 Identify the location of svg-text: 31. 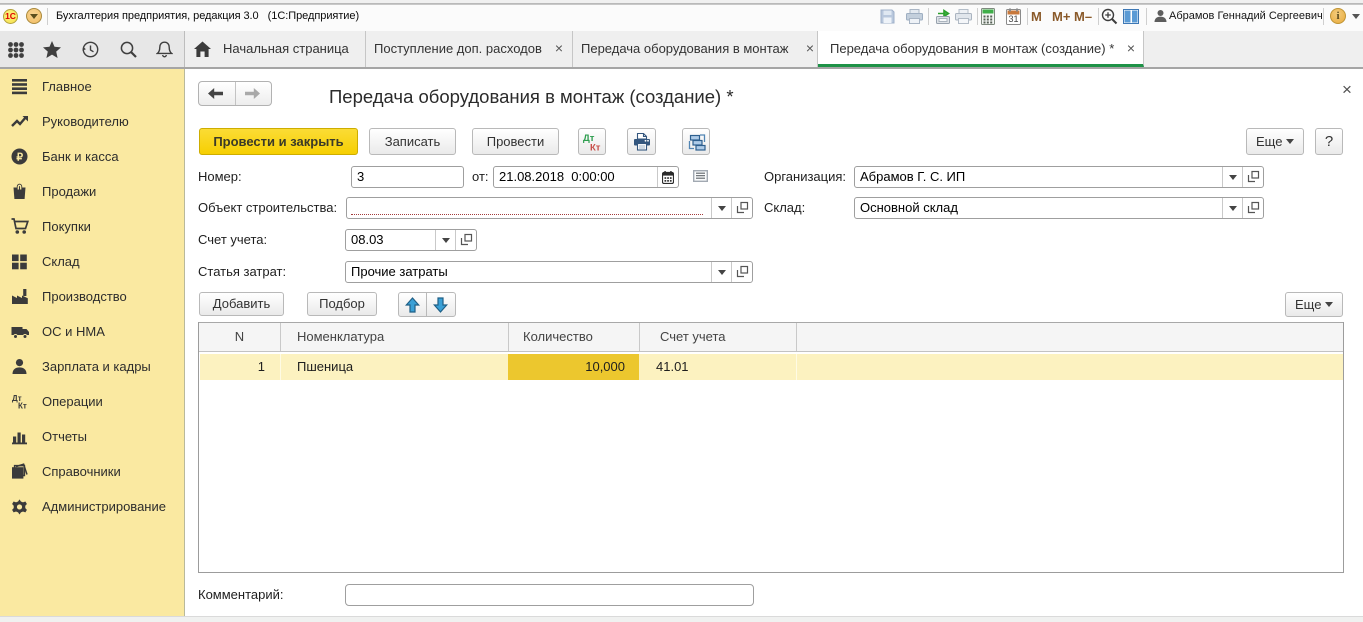
(1013, 19).